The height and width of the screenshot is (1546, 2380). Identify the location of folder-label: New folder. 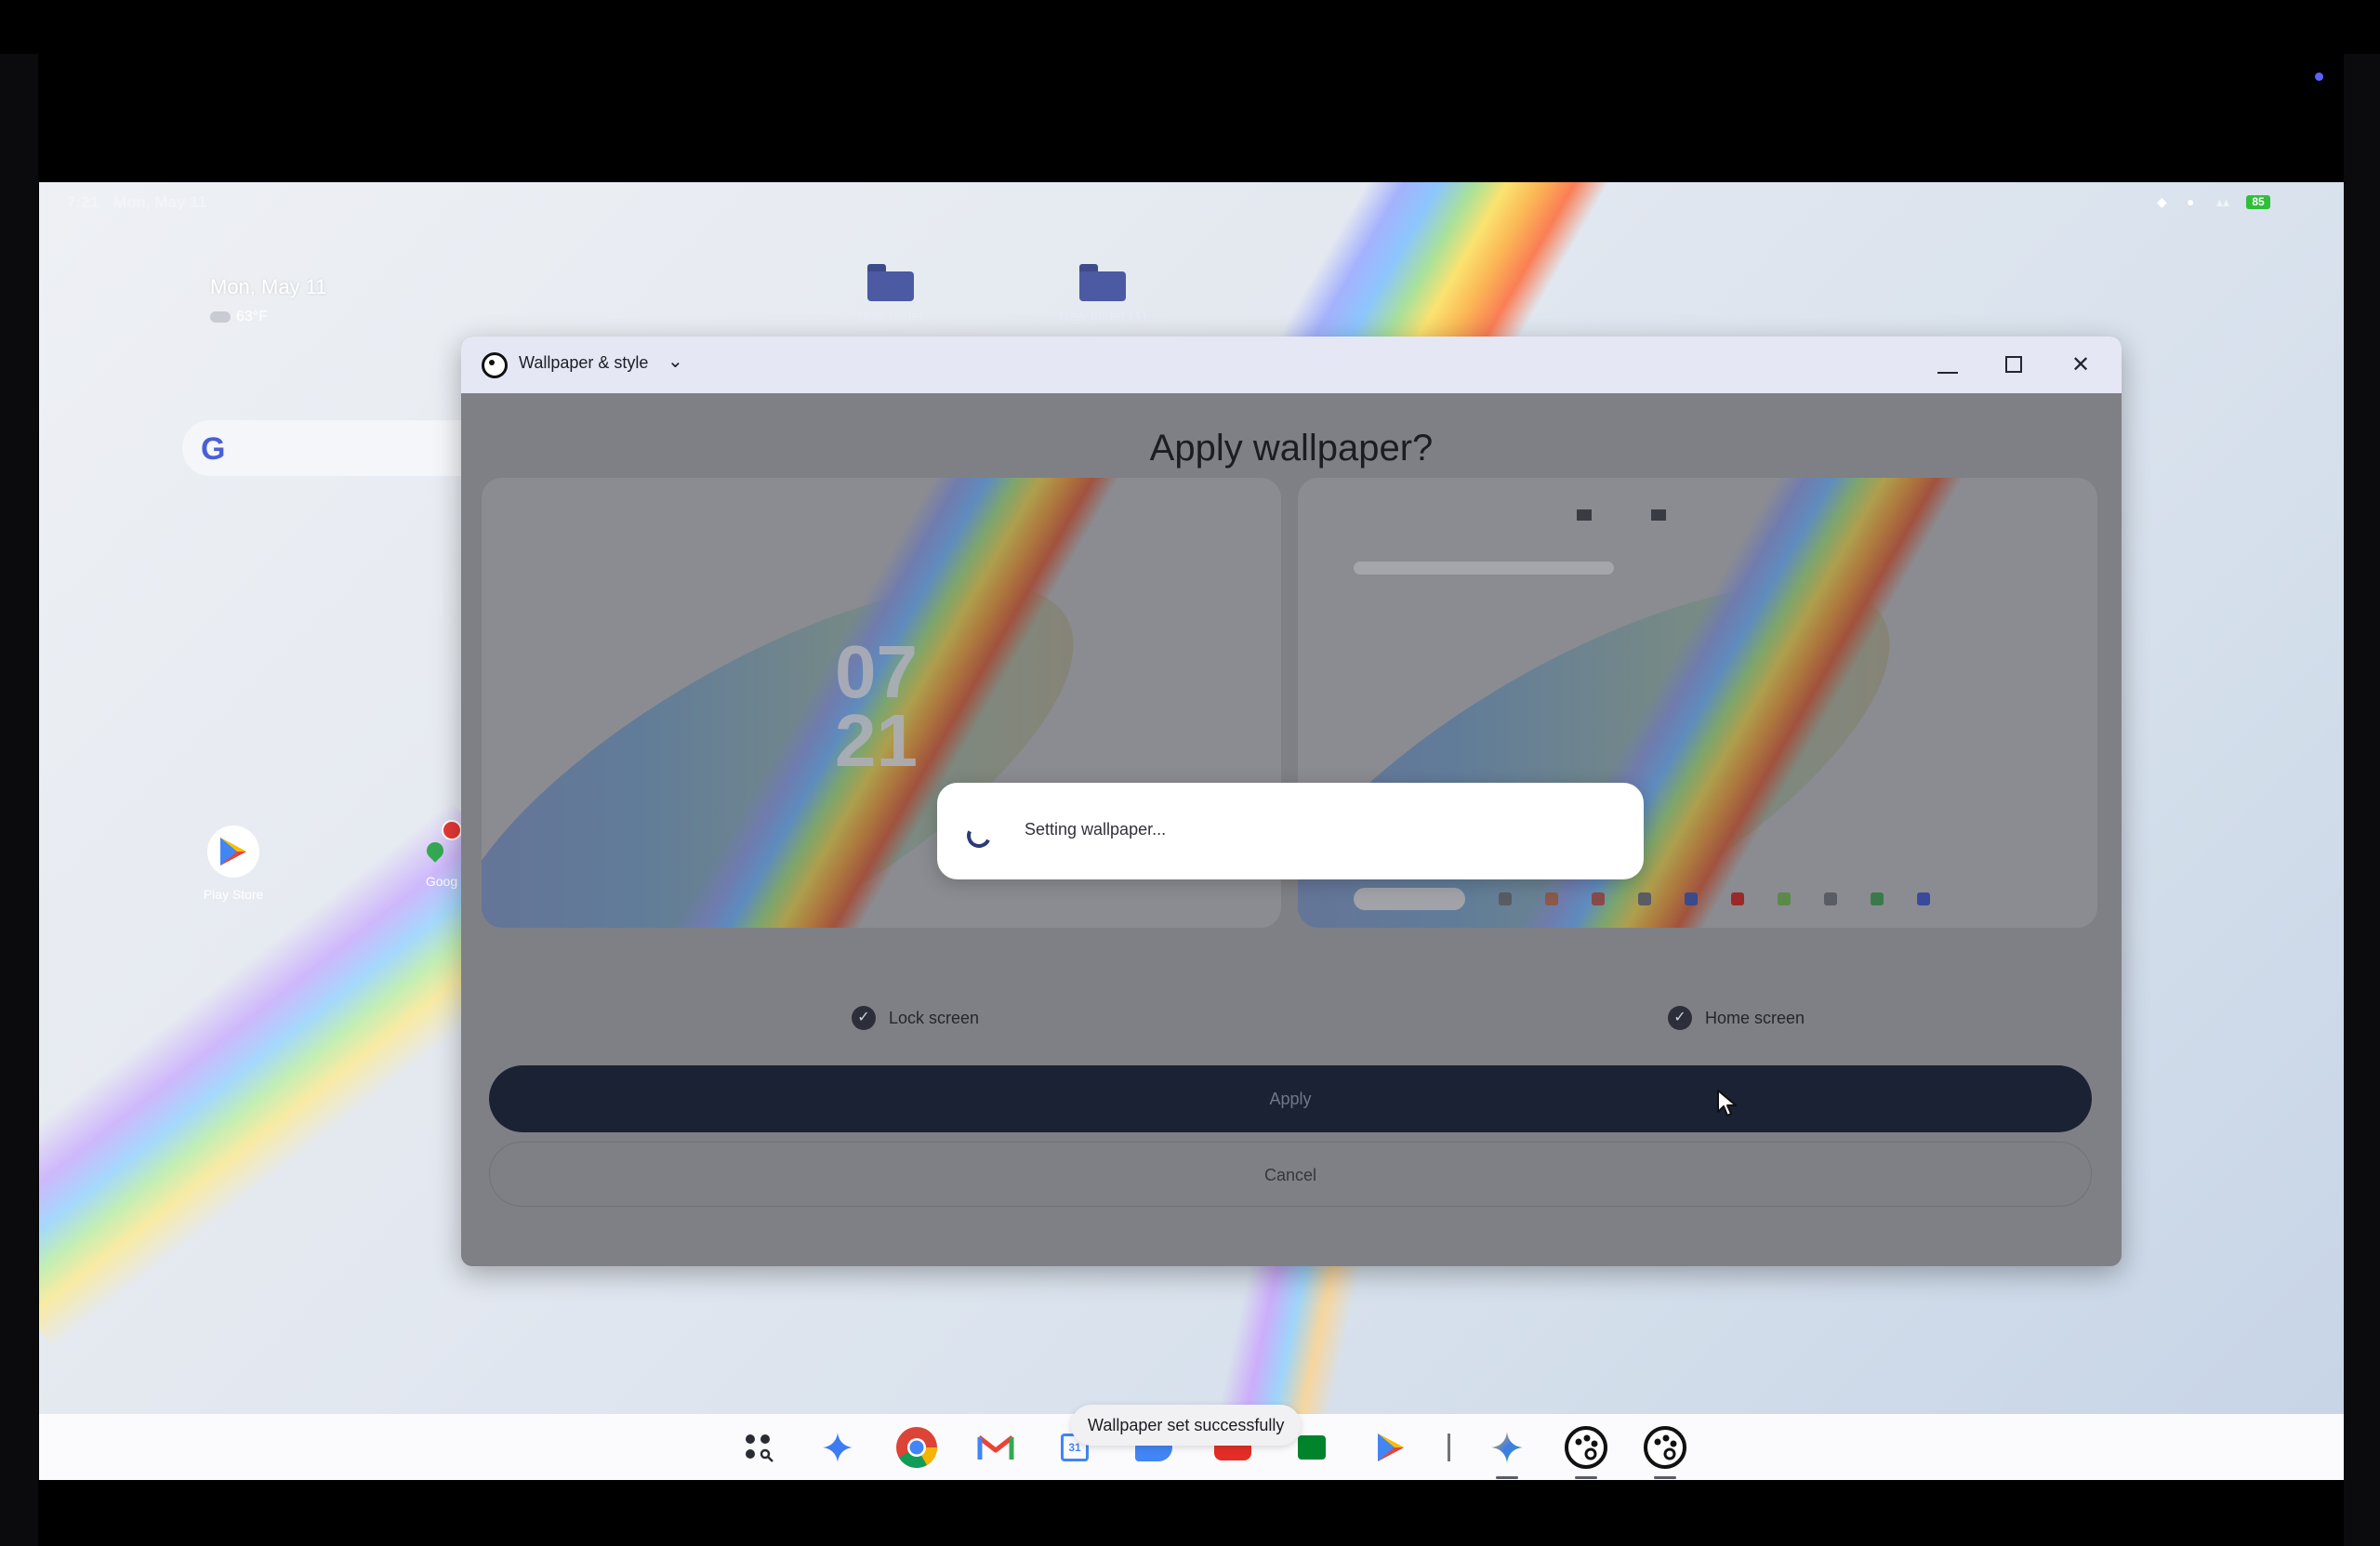
(890, 316).